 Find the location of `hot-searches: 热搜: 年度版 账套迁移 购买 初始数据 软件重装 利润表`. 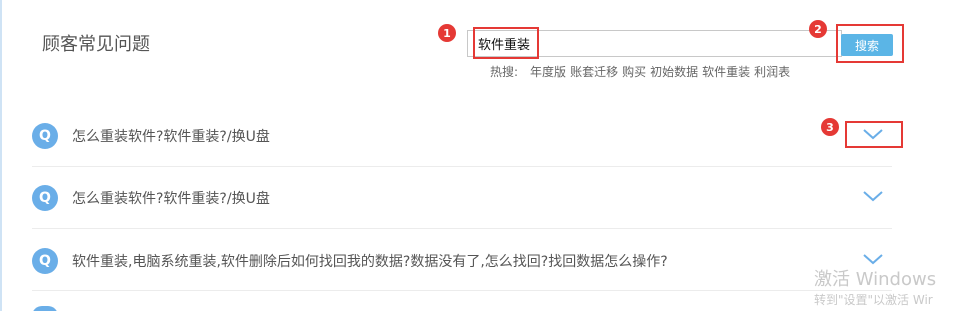

hot-searches: 热搜: 年度版 账套迁移 购买 初始数据 软件重装 利润表 is located at coordinates (642, 71).